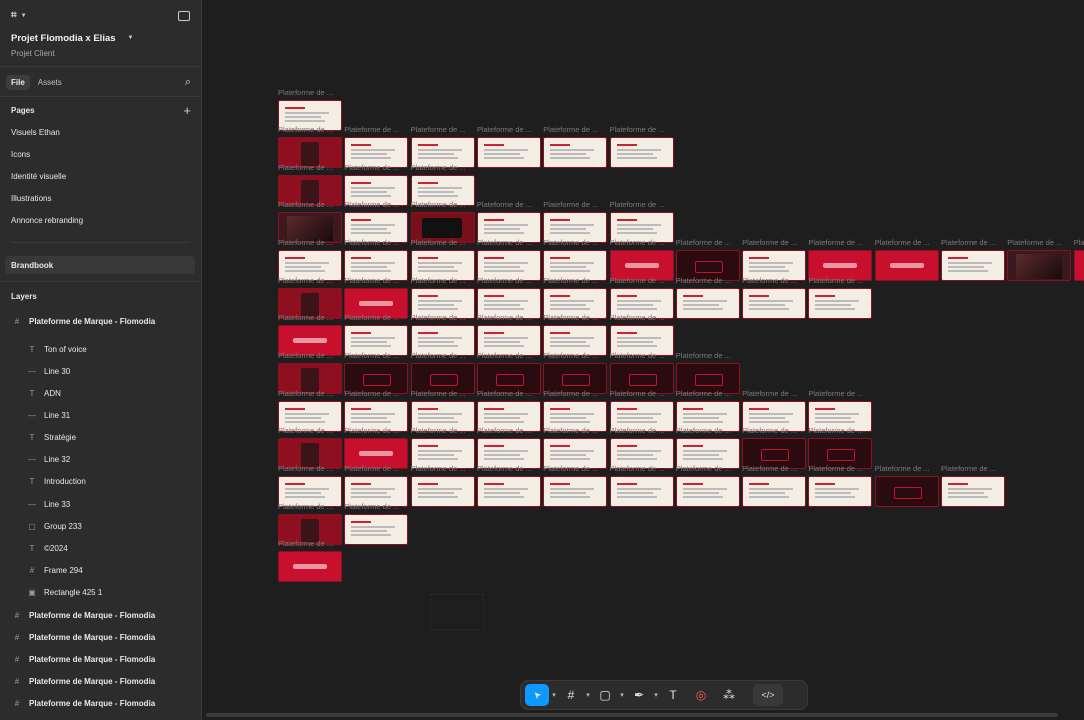  What do you see at coordinates (639, 695) in the screenshot?
I see `pen-tool: ✒` at bounding box center [639, 695].